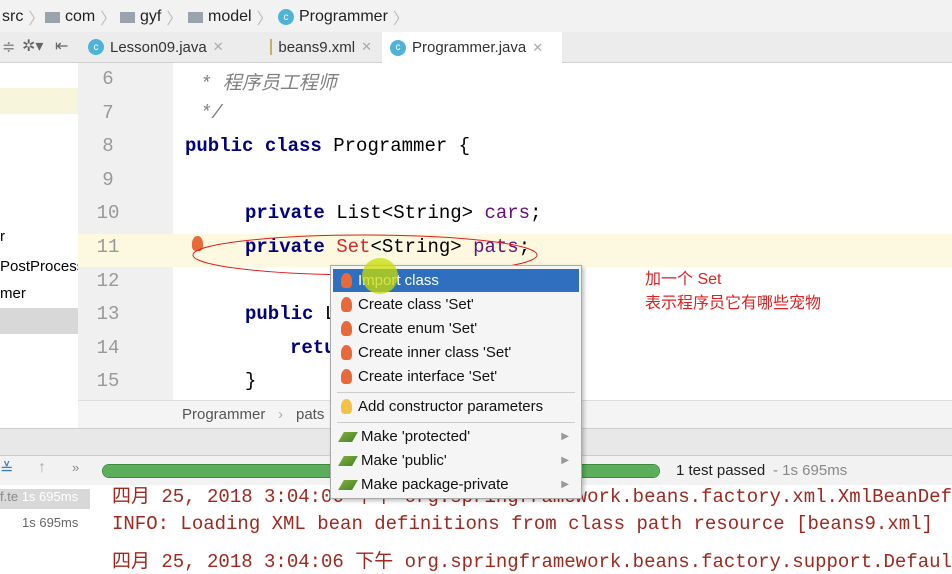 The height and width of the screenshot is (574, 952). What do you see at coordinates (61, 46) in the screenshot?
I see `hide-icon: ⇤` at bounding box center [61, 46].